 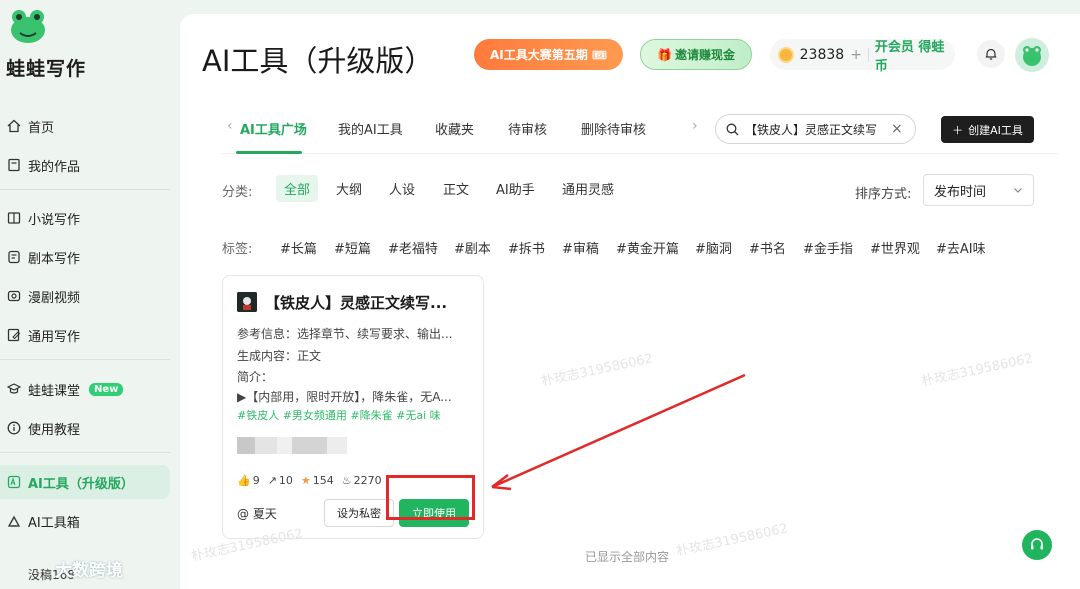 What do you see at coordinates (526, 247) in the screenshot?
I see `tag-item: #拆书` at bounding box center [526, 247].